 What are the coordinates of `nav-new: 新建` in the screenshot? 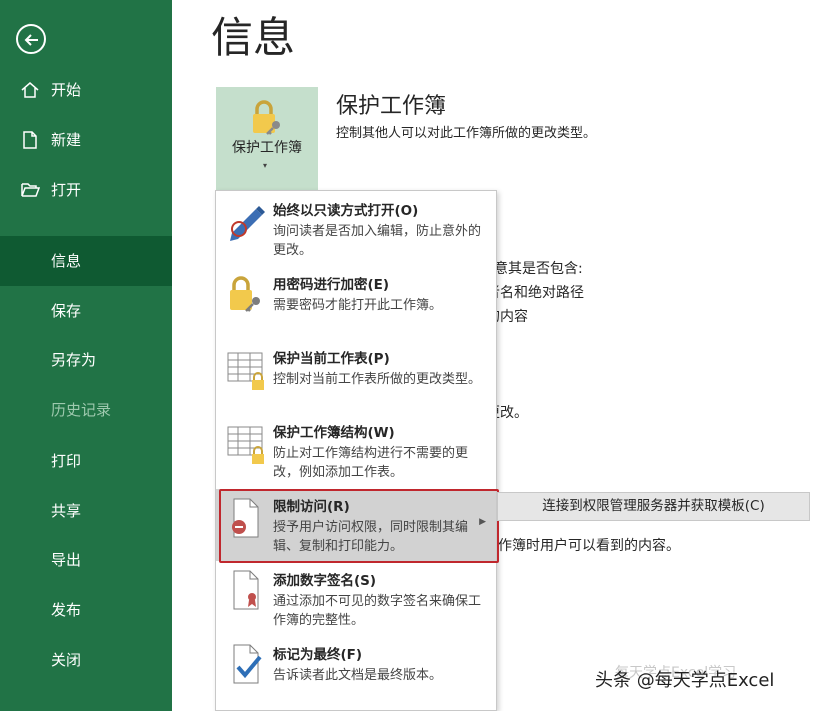 It's located at (86, 140).